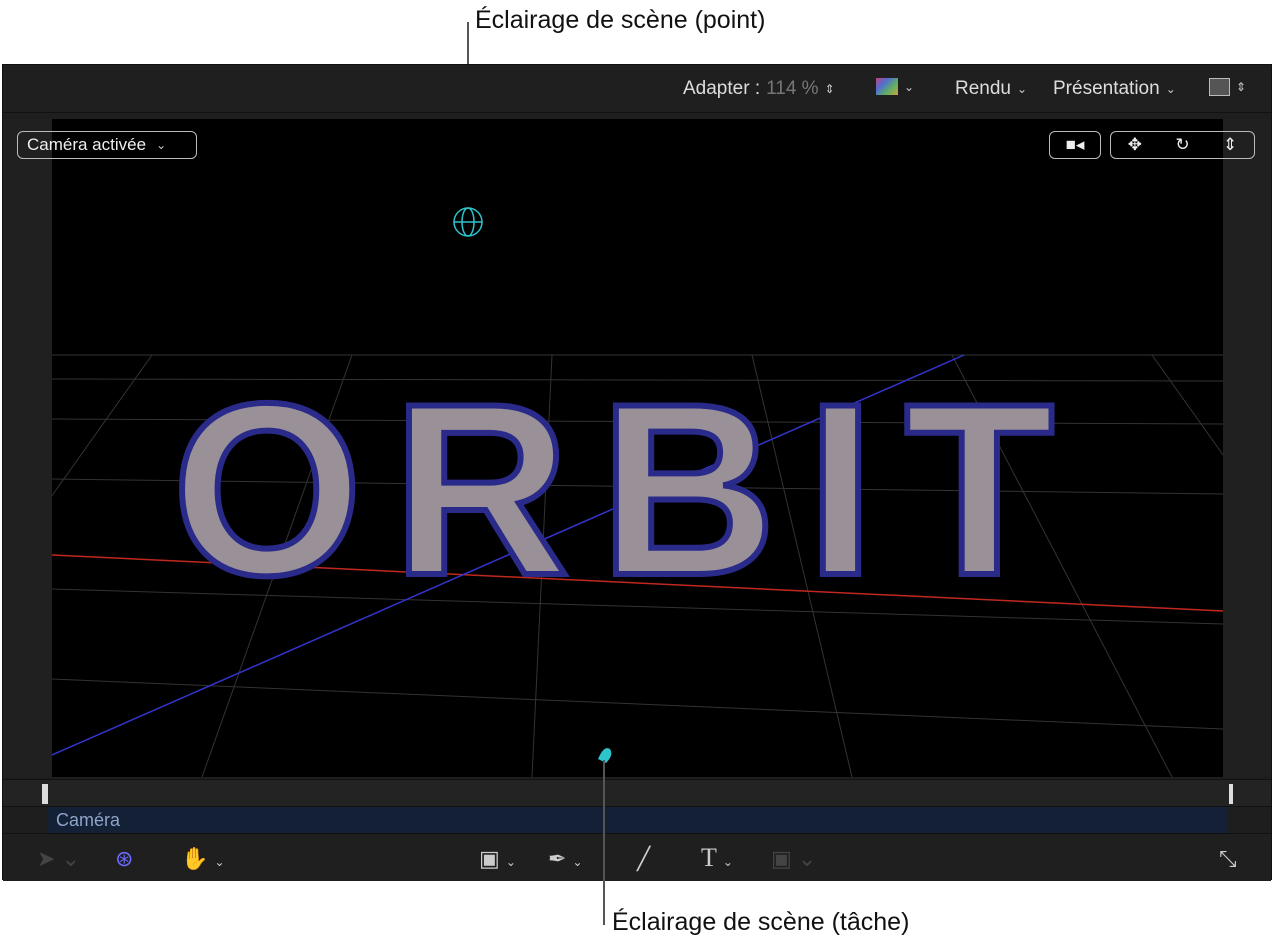  What do you see at coordinates (792, 88) in the screenshot?
I see `zoom-value: 114 %` at bounding box center [792, 88].